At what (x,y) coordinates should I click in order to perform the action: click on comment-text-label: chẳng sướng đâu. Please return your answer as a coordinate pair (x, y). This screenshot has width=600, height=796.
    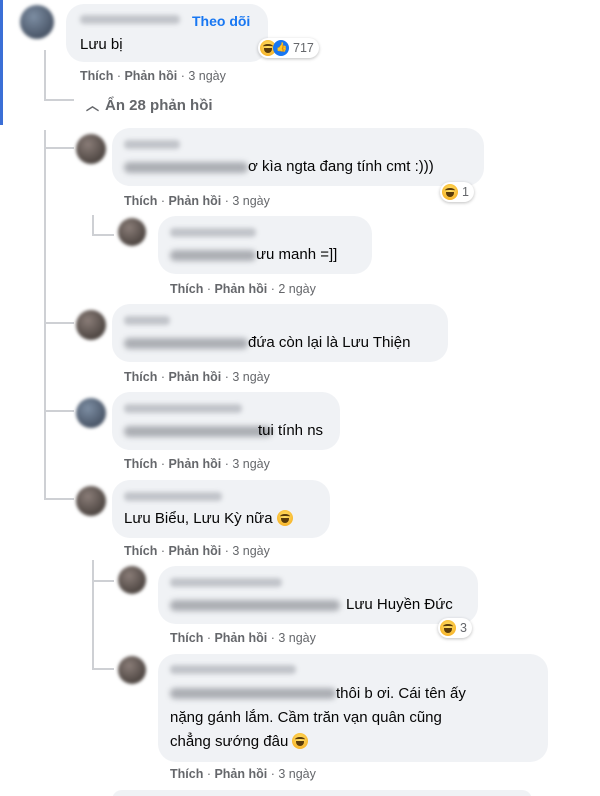
    Looking at the image, I should click on (229, 741).